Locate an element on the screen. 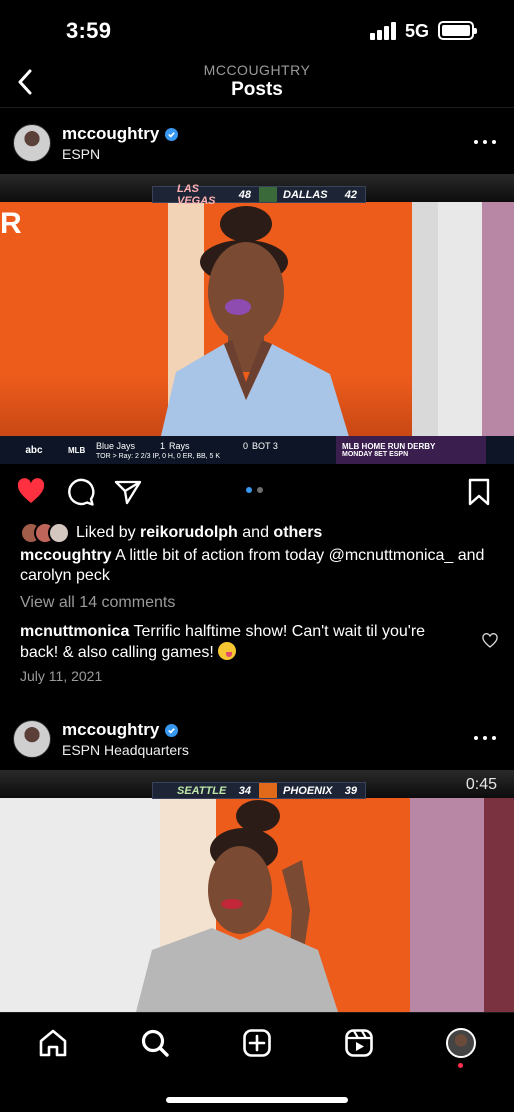 The width and height of the screenshot is (514, 1112). heart-filled-icon is located at coordinates (31, 492).